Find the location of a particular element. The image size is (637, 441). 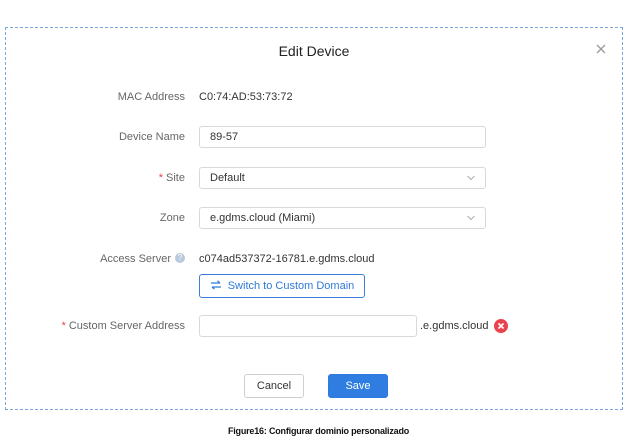

site-required-mark: * is located at coordinates (161, 178).